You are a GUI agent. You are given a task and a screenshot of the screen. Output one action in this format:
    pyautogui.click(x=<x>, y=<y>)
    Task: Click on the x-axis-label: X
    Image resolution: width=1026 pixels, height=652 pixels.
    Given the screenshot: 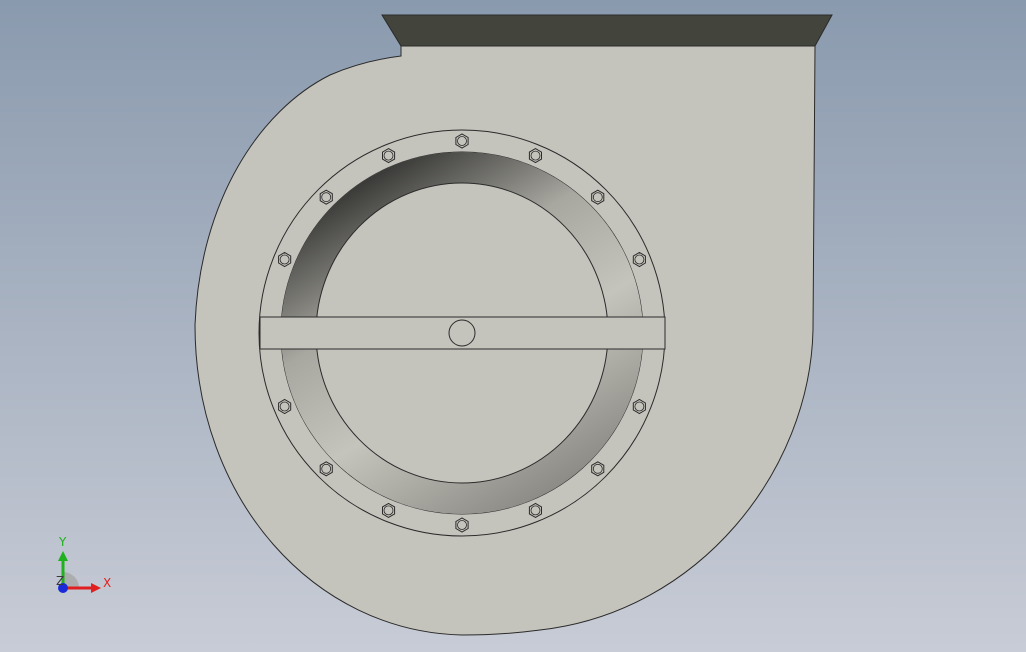 What is the action you would take?
    pyautogui.click(x=107, y=583)
    